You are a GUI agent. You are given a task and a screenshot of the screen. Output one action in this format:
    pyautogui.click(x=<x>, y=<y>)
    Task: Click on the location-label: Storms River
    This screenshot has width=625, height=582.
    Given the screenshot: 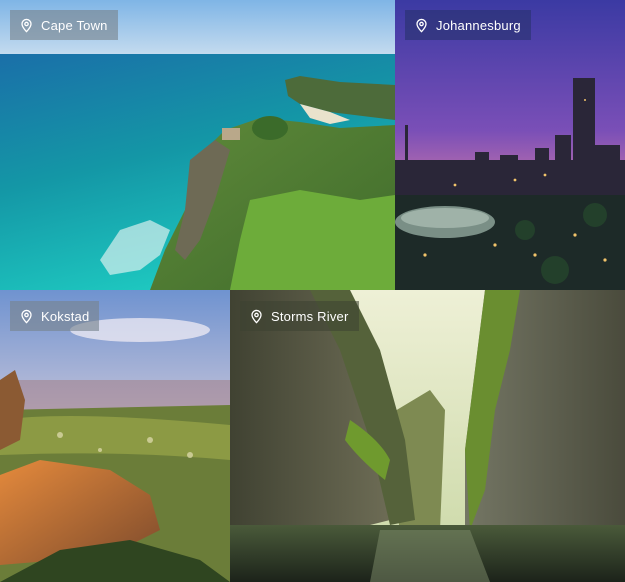 What is the action you would take?
    pyautogui.click(x=310, y=316)
    